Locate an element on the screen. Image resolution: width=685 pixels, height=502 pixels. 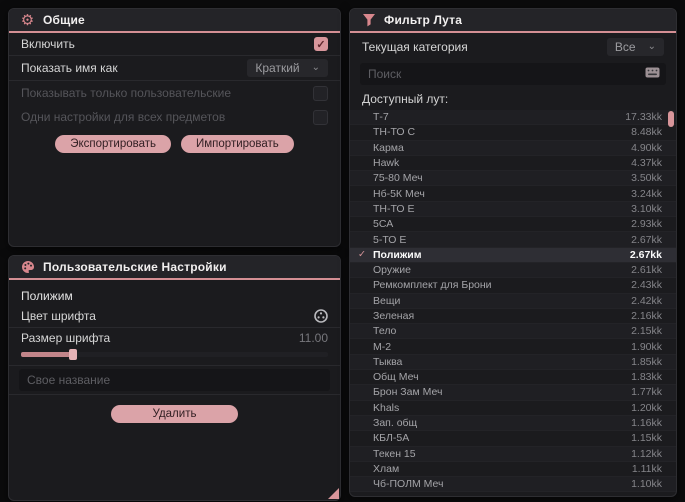
custom-settings-window-header: Пользовательские Настройки is located at coordinates (174, 268).